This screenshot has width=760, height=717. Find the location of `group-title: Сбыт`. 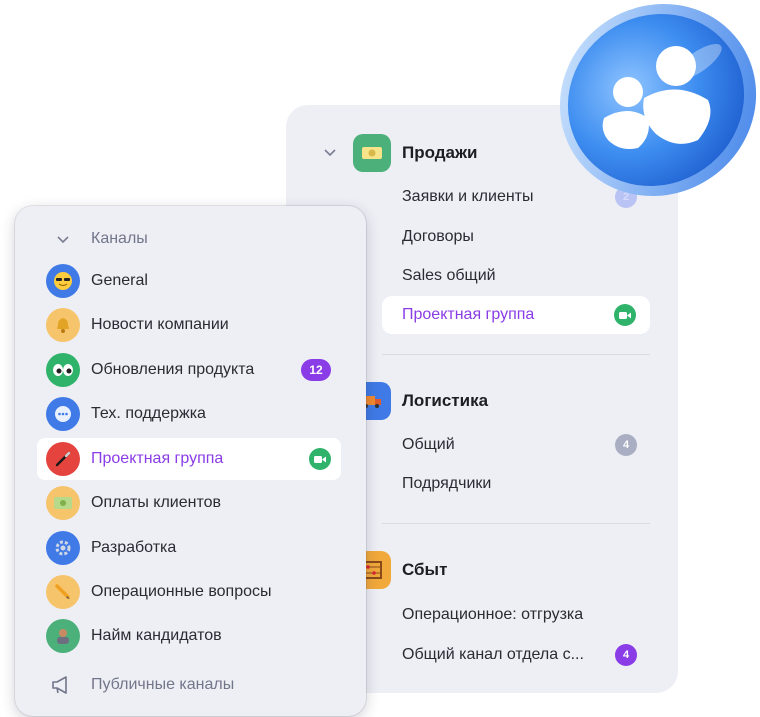

group-title: Сбыт is located at coordinates (425, 569).